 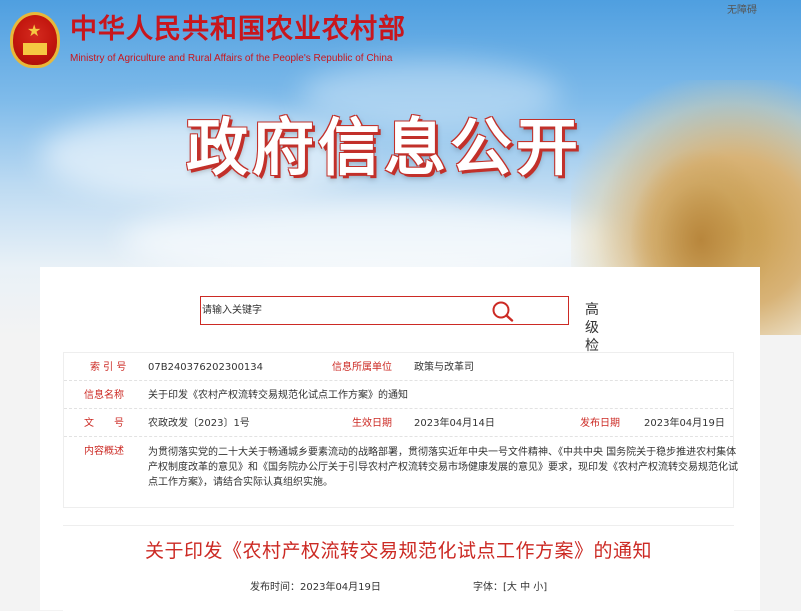 What do you see at coordinates (352, 310) in the screenshot?
I see `search-input` at bounding box center [352, 310].